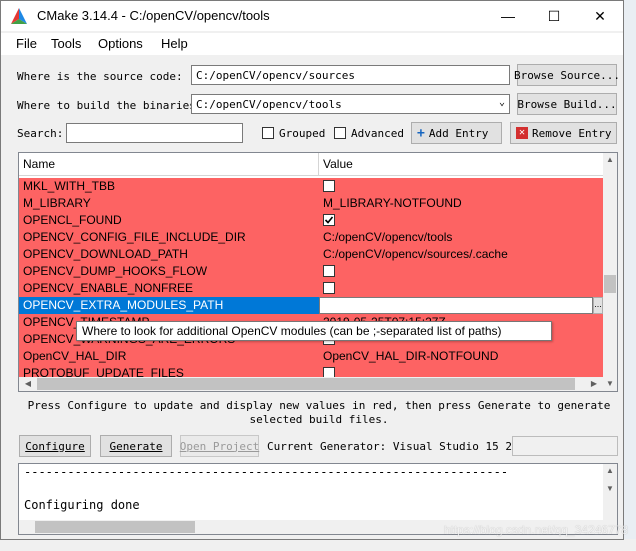  I want to click on progress-bar, so click(565, 446).